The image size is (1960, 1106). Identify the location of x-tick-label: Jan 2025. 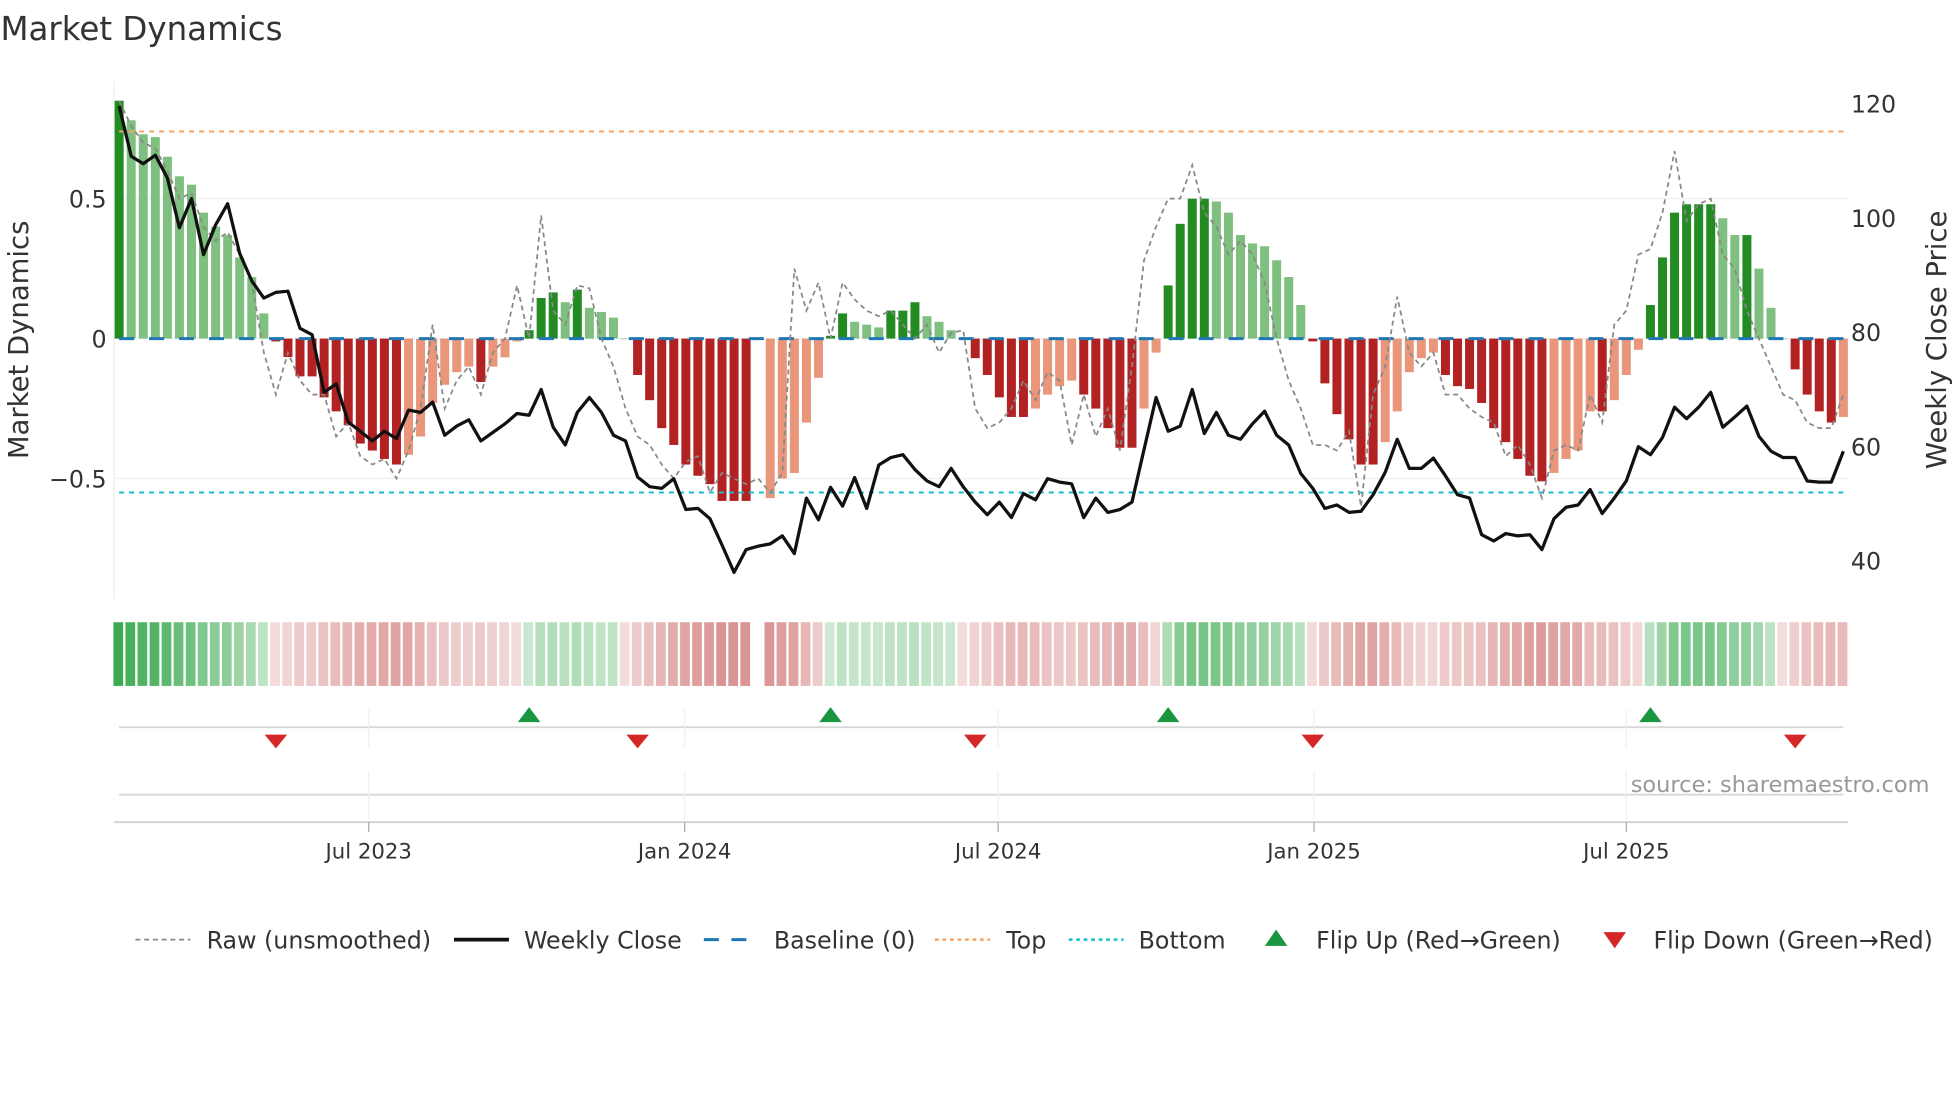
(1313, 851).